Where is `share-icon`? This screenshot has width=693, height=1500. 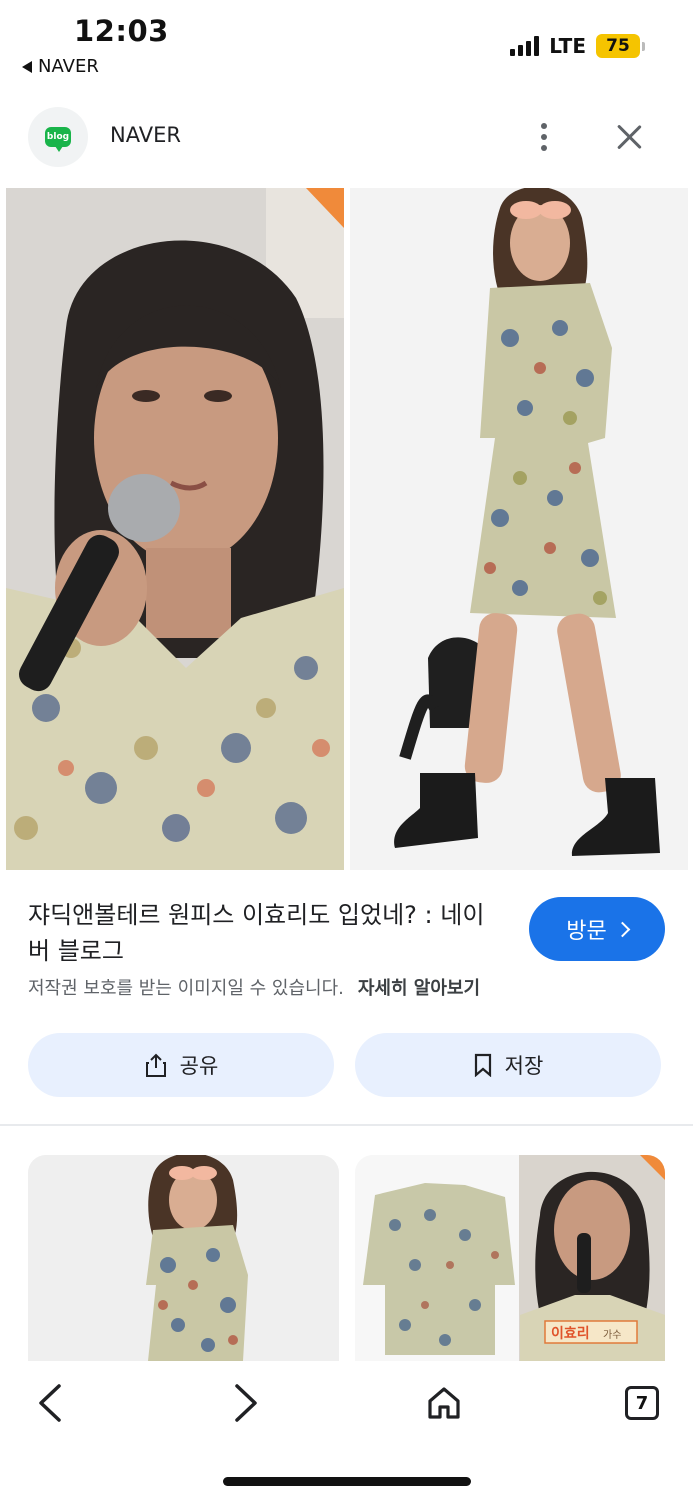
share-icon is located at coordinates (155, 1065).